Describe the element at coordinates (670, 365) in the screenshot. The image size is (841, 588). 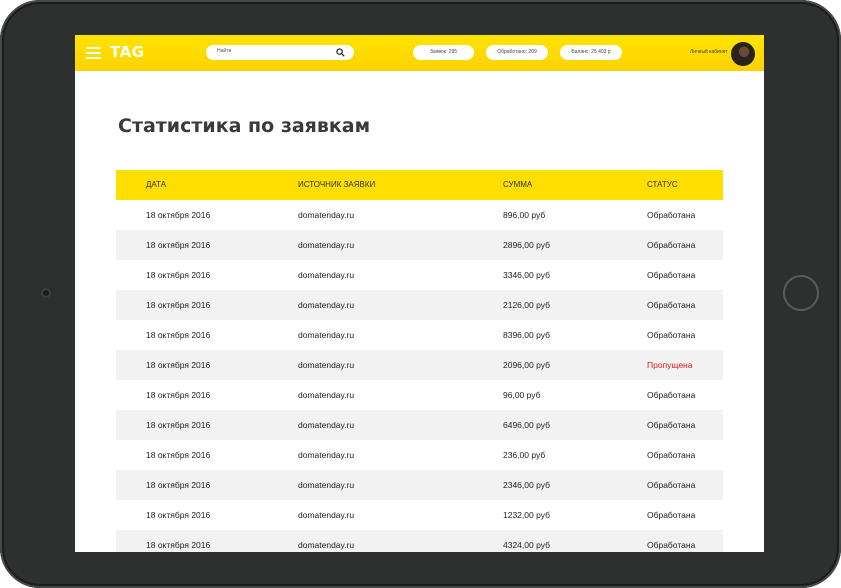
I see `cell-status: Пропущена` at that location.